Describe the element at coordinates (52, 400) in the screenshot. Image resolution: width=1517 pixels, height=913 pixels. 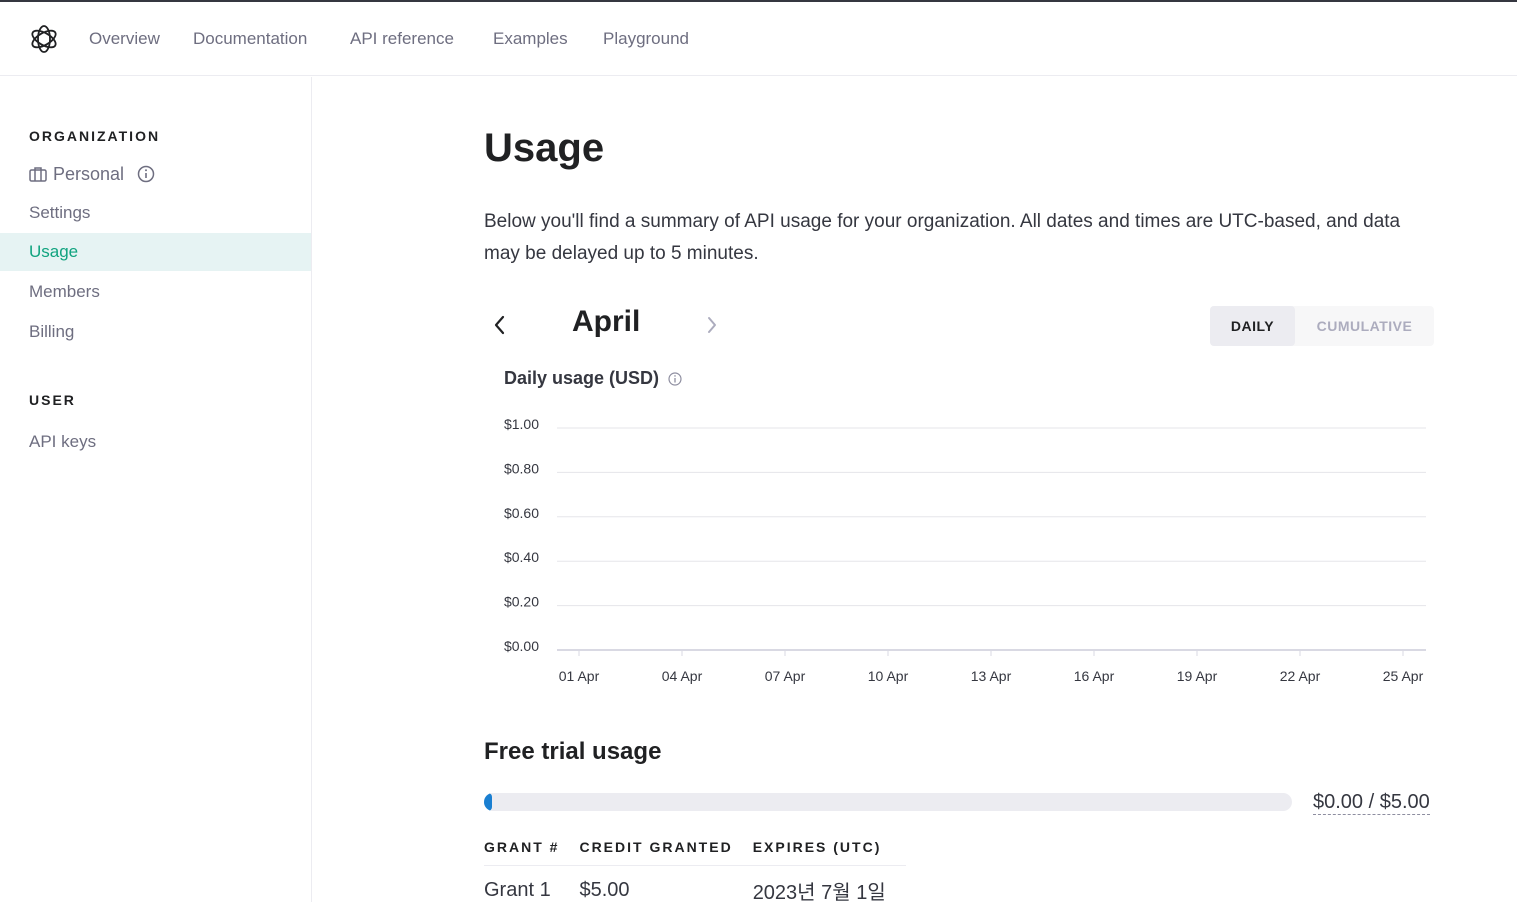
I see `user-heading: USER` at that location.